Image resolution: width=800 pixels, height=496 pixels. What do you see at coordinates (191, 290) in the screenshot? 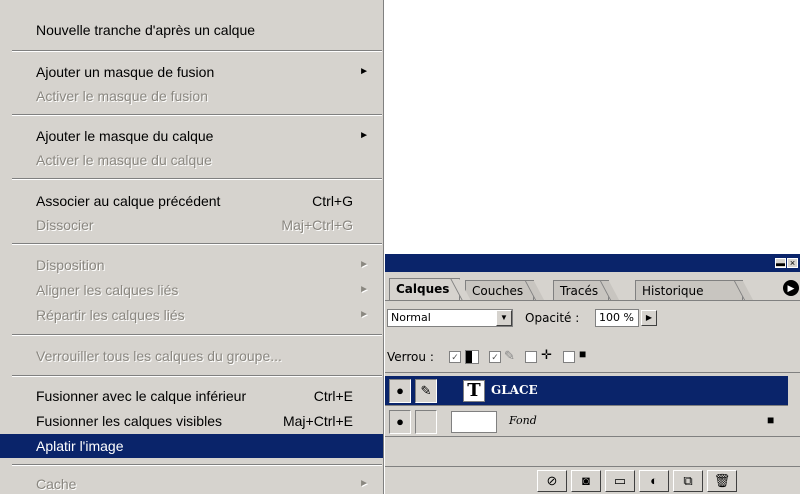
I see `menu-item-align-linked: Aligner les calques liés ►` at bounding box center [191, 290].